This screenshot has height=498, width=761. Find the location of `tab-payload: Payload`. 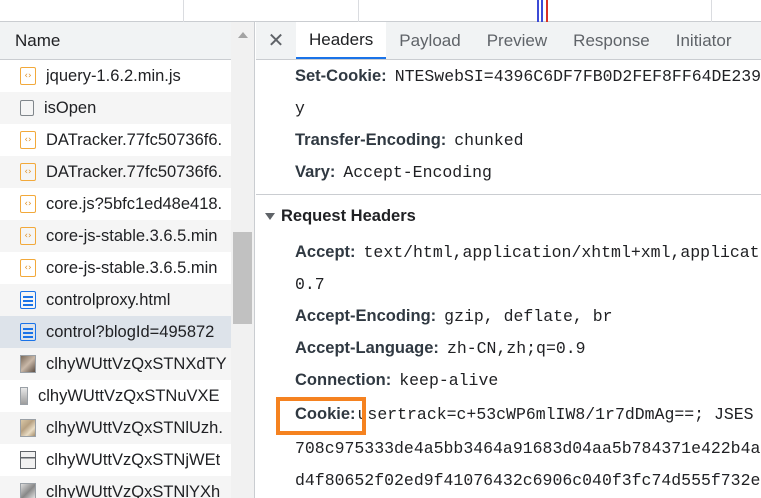

tab-payload: Payload is located at coordinates (429, 40).